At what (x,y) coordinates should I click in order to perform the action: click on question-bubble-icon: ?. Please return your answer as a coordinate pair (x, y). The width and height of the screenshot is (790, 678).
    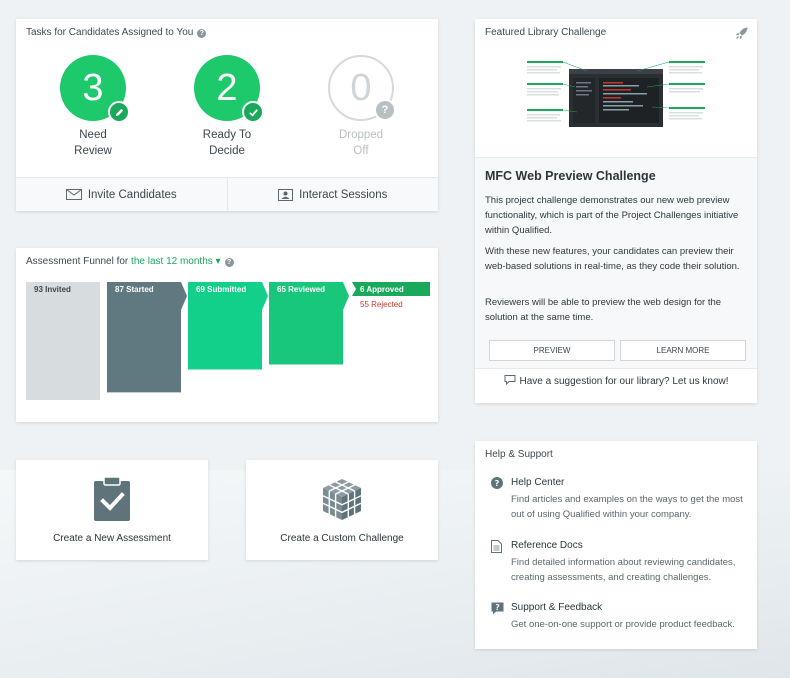
    Looking at the image, I should click on (497, 608).